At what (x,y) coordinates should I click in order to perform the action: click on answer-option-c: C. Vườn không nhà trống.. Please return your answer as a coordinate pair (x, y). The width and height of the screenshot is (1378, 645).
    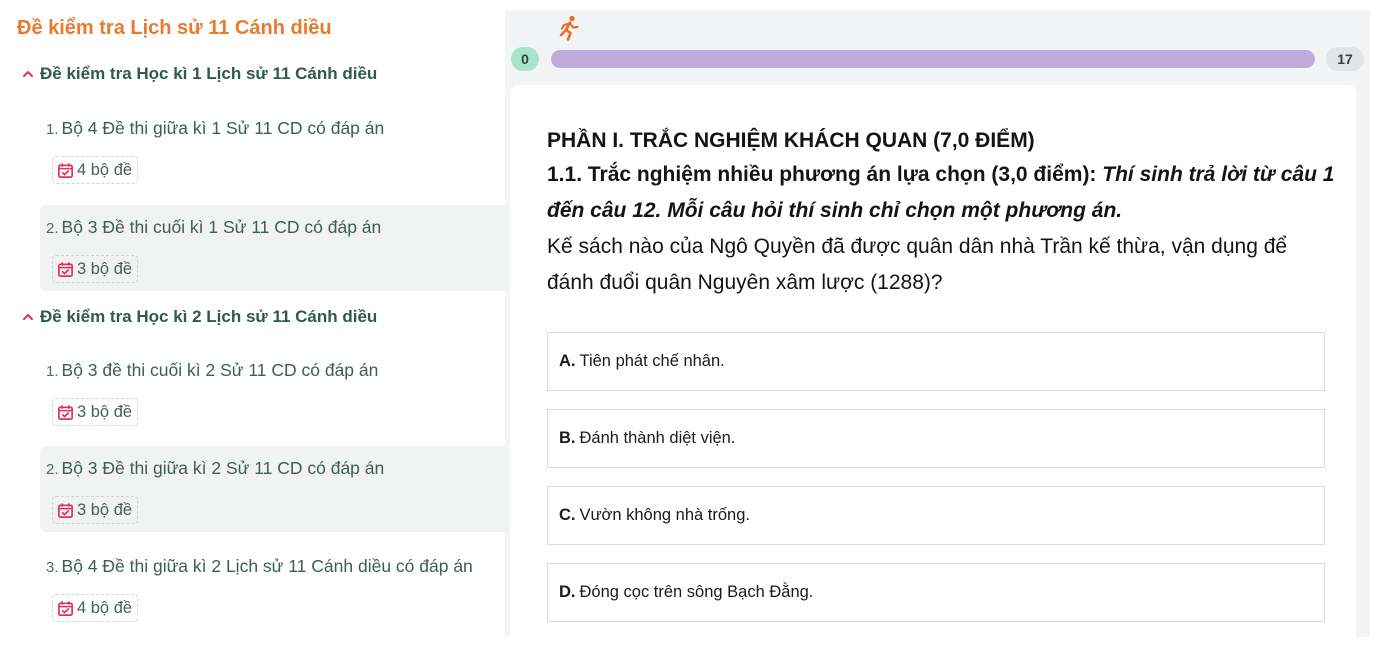
    Looking at the image, I should click on (936, 515).